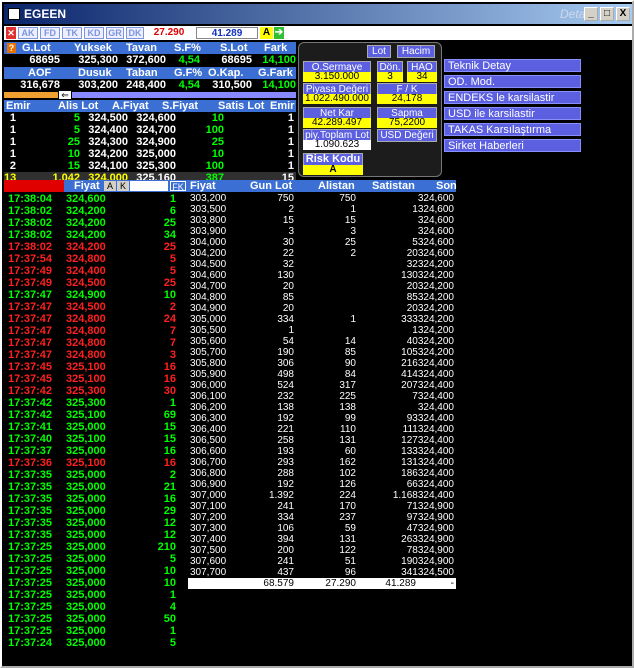 This screenshot has height=668, width=634. Describe the element at coordinates (172, 559) in the screenshot. I see `trade-cell: 5` at that location.